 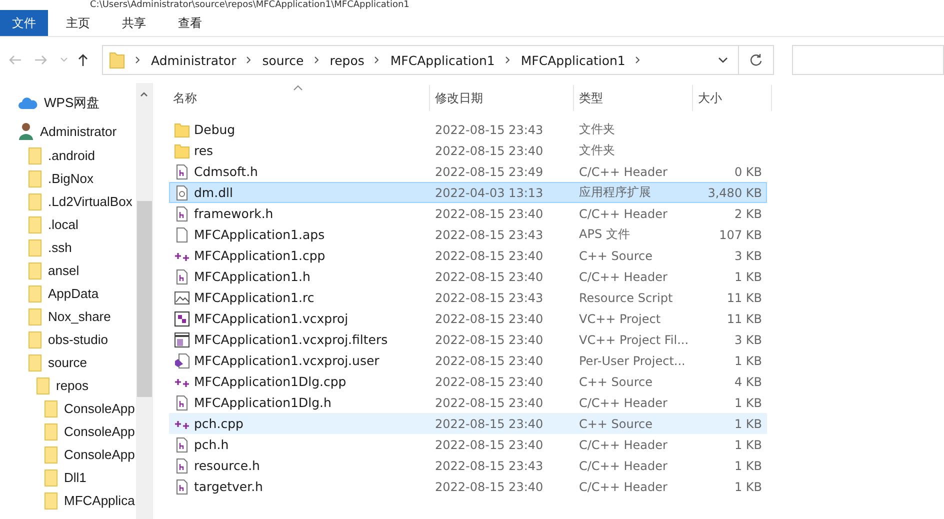 What do you see at coordinates (75, 477) in the screenshot?
I see `sidebar-item: Dll1` at bounding box center [75, 477].